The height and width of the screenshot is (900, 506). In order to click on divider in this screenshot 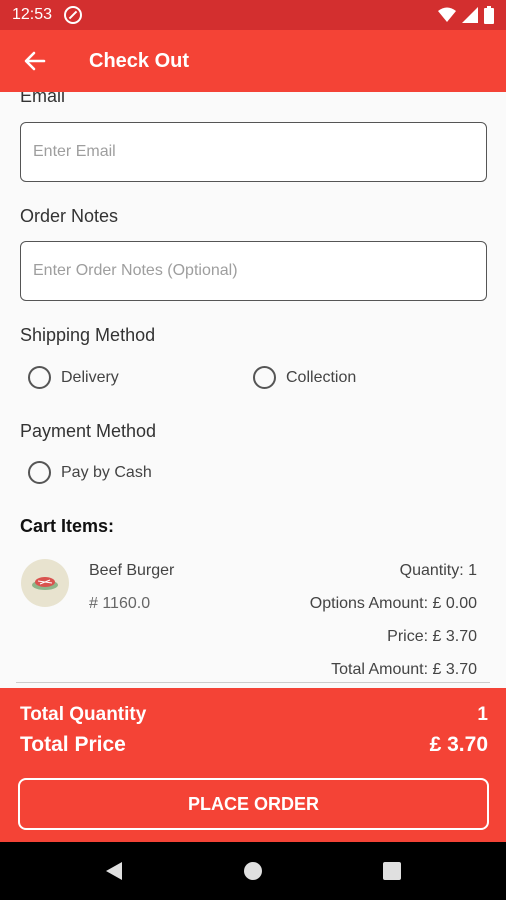, I will do `click(253, 682)`.